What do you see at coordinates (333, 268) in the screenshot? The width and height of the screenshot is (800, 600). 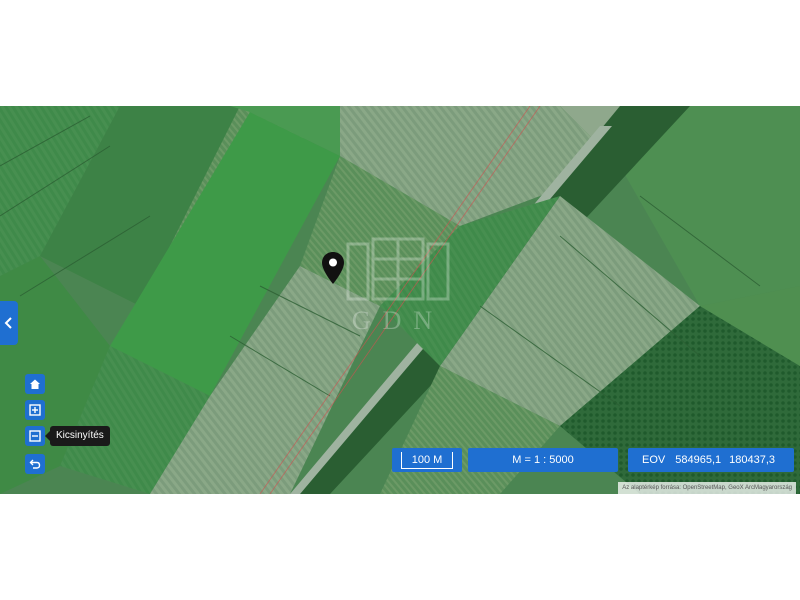 I see `map-pin-icon` at bounding box center [333, 268].